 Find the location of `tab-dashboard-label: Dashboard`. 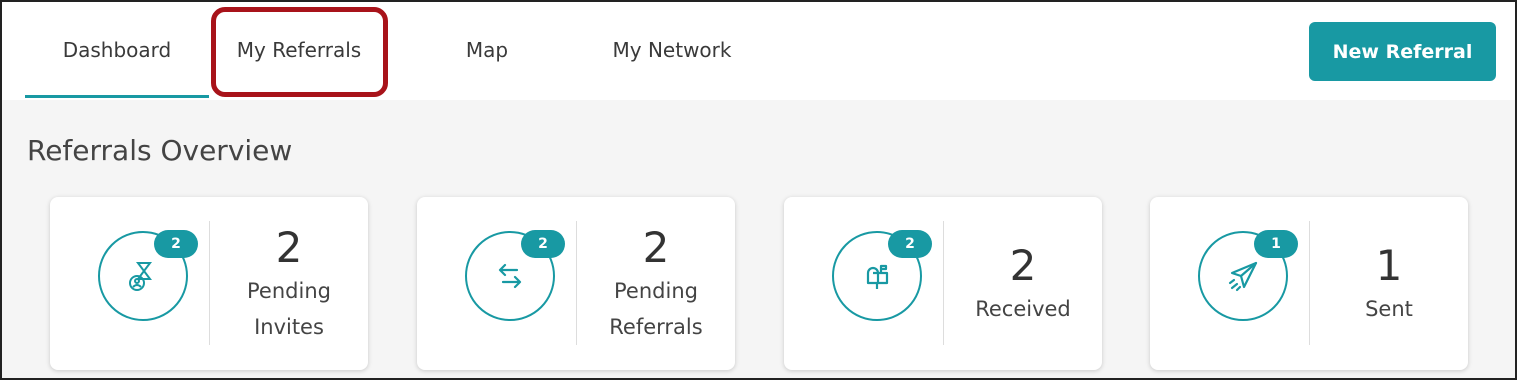

tab-dashboard-label: Dashboard is located at coordinates (117, 50).